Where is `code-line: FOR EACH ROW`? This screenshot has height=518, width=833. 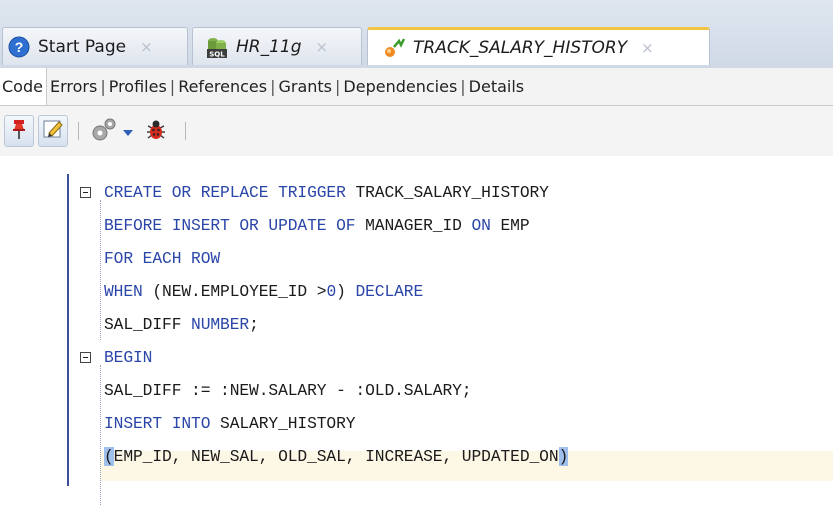
code-line: FOR EACH ROW is located at coordinates (162, 259).